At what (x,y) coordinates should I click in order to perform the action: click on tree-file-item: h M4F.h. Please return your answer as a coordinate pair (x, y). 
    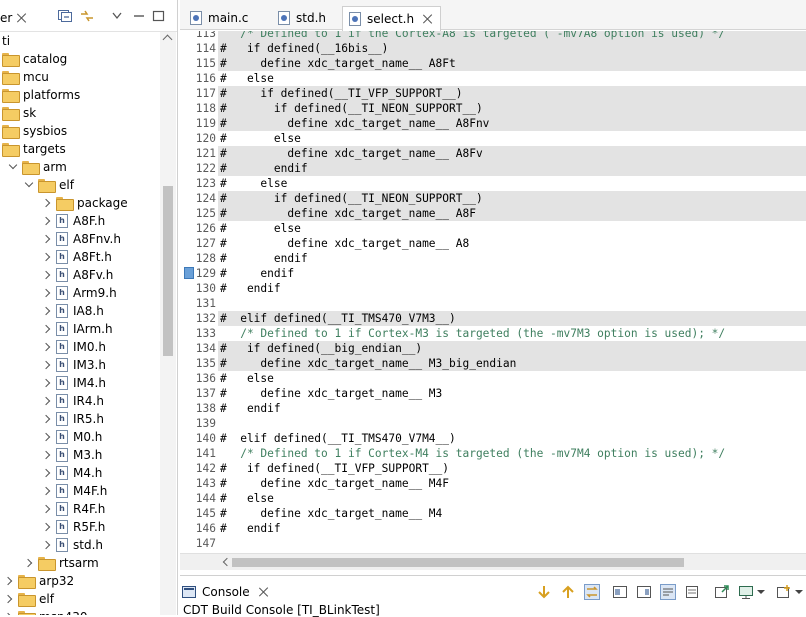
    Looking at the image, I should click on (74, 491).